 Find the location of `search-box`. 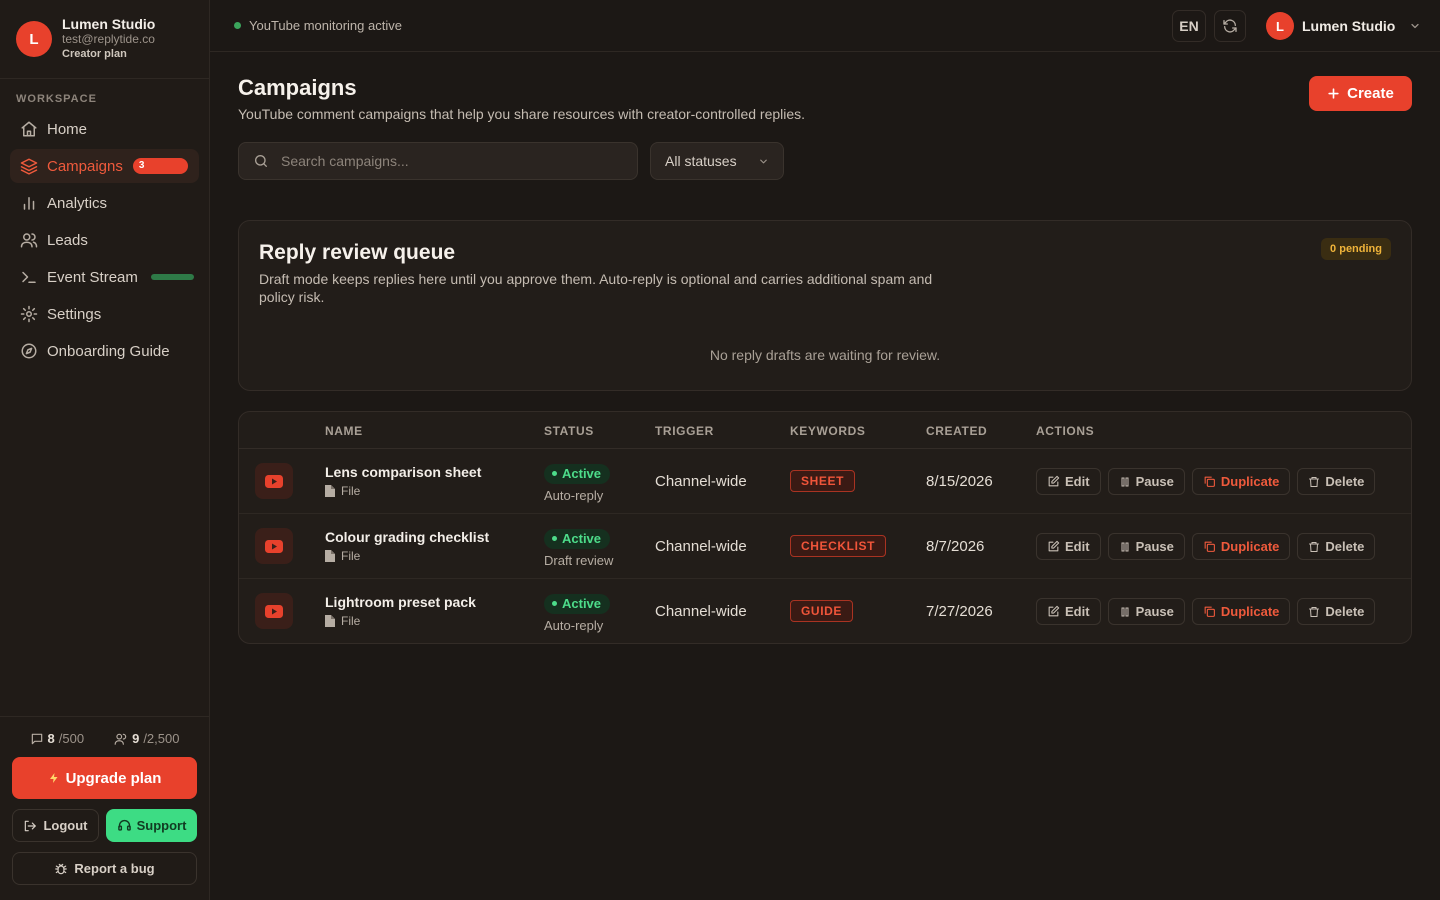

search-box is located at coordinates (438, 161).